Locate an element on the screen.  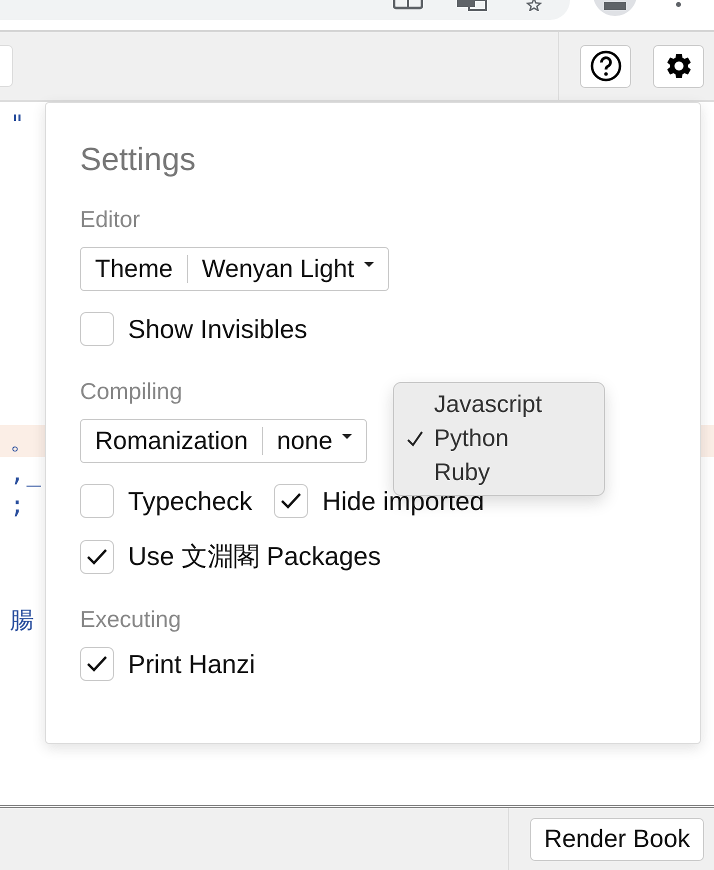
address-bar is located at coordinates (285, 10).